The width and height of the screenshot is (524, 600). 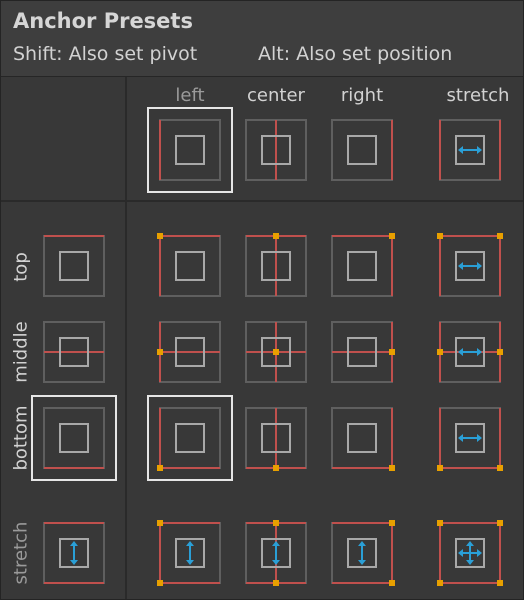 I want to click on anchor-preset-stretch-none, so click(x=74, y=553).